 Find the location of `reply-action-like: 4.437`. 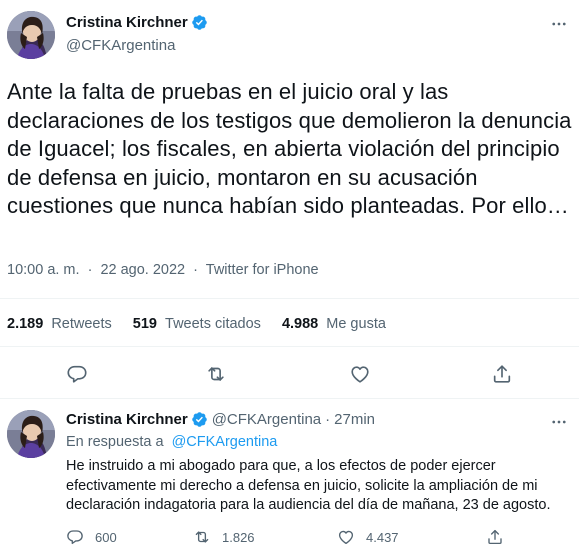

reply-action-like: 4.437 is located at coordinates (368, 537).